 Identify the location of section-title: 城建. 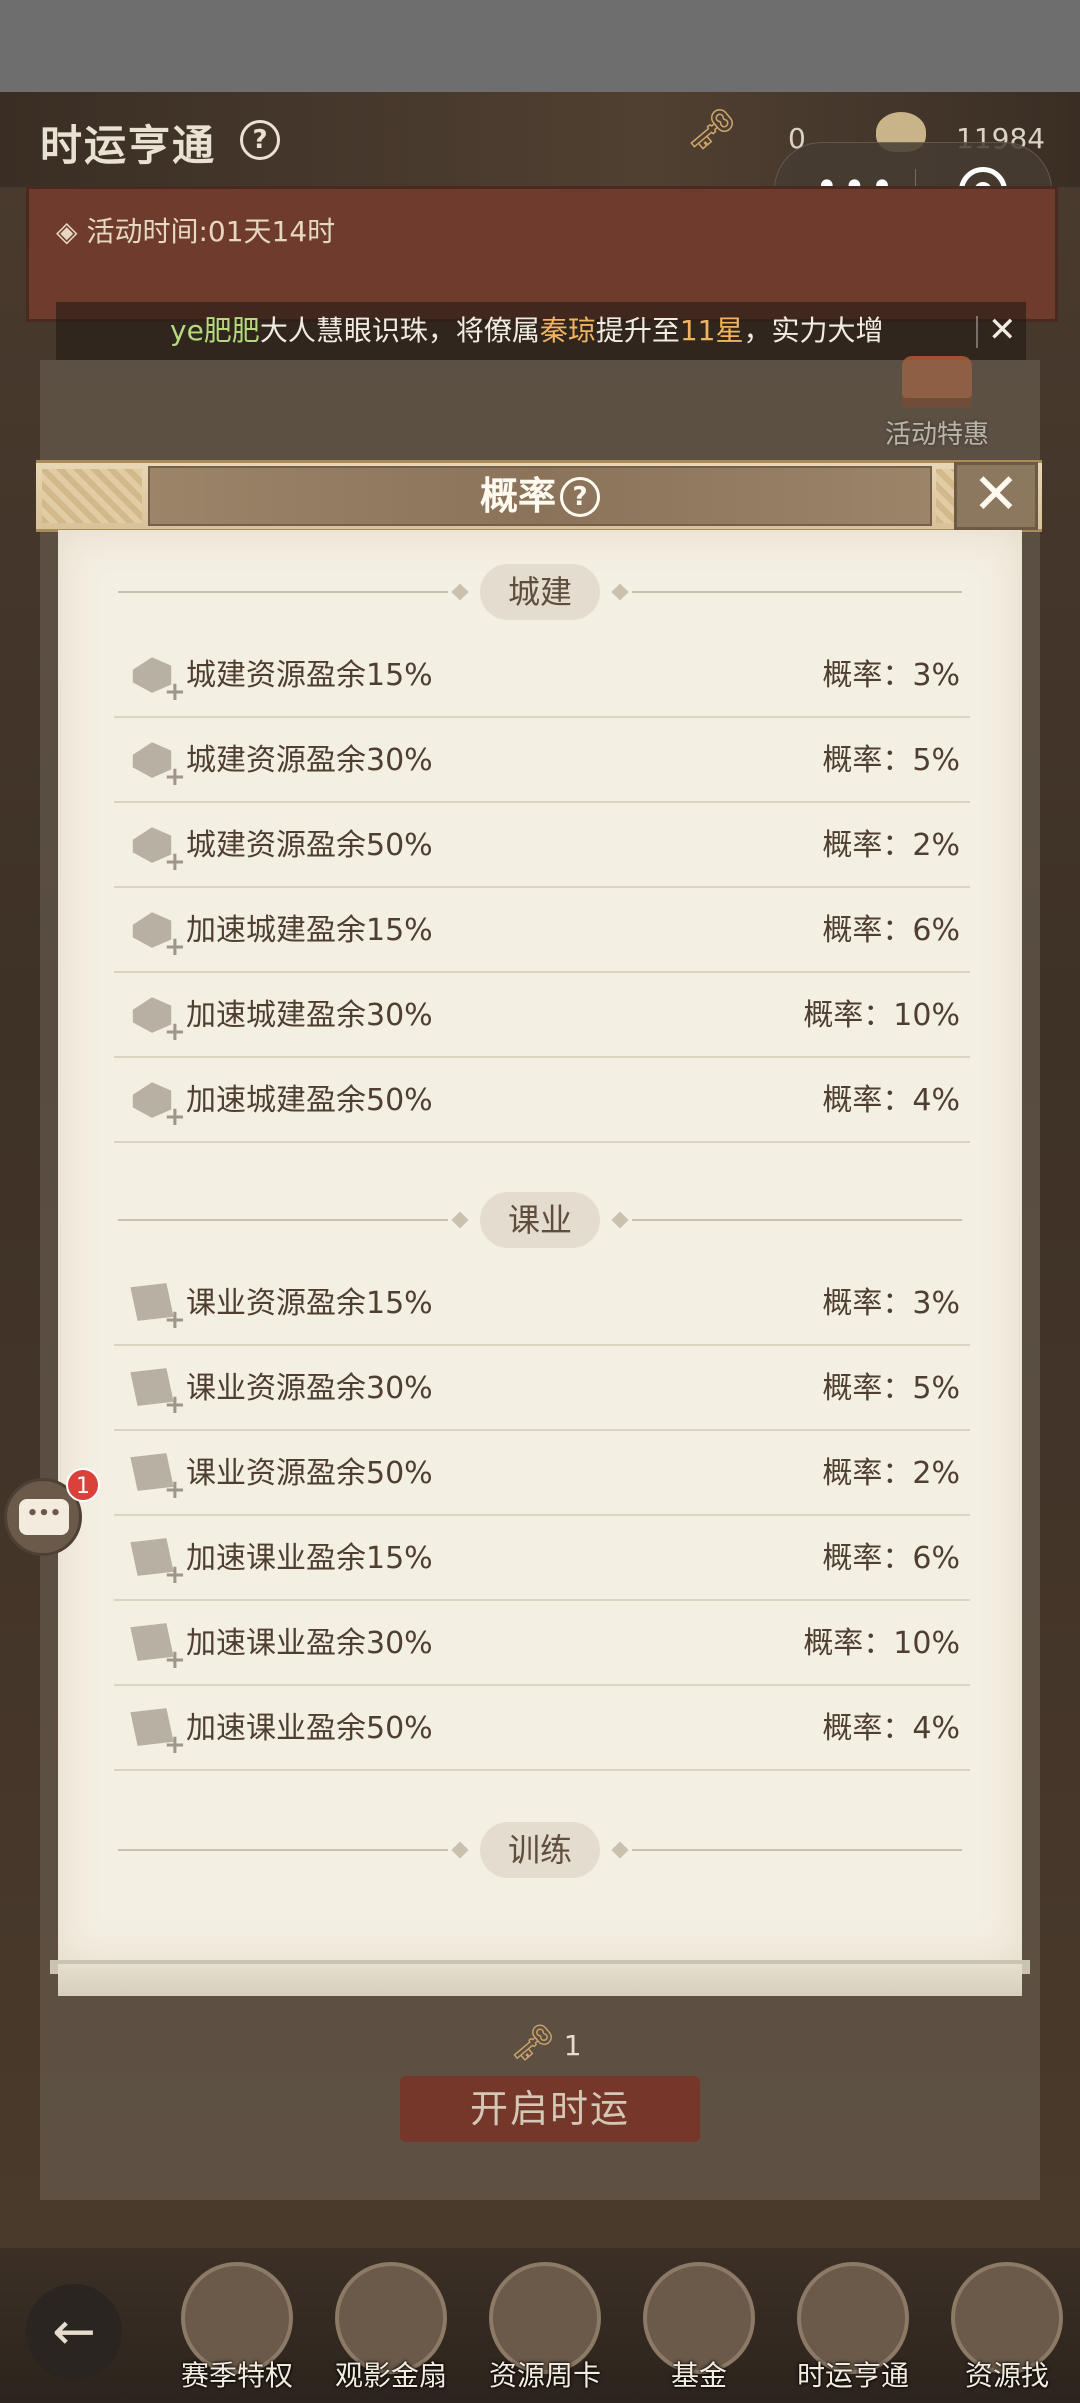
(540, 592).